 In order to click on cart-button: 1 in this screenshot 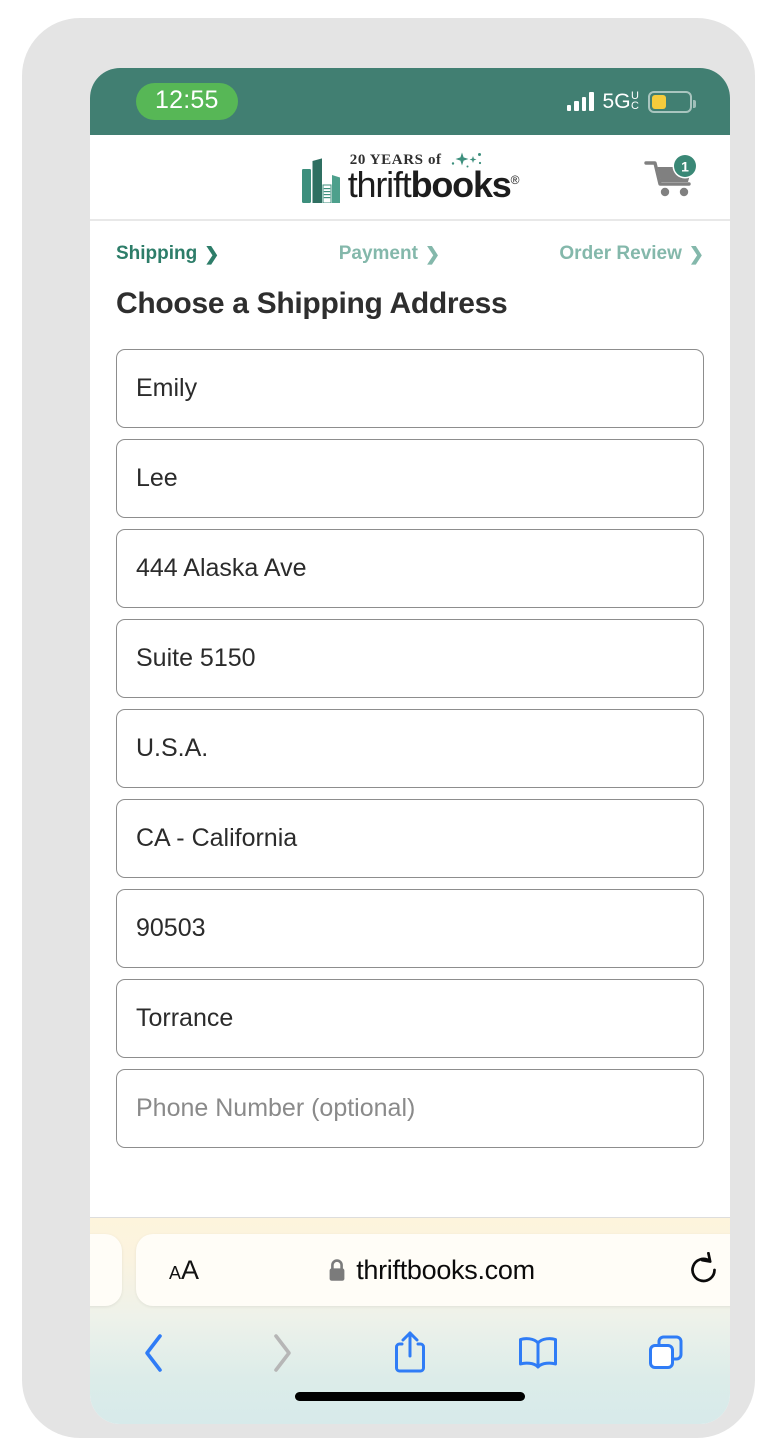, I will do `click(673, 176)`.